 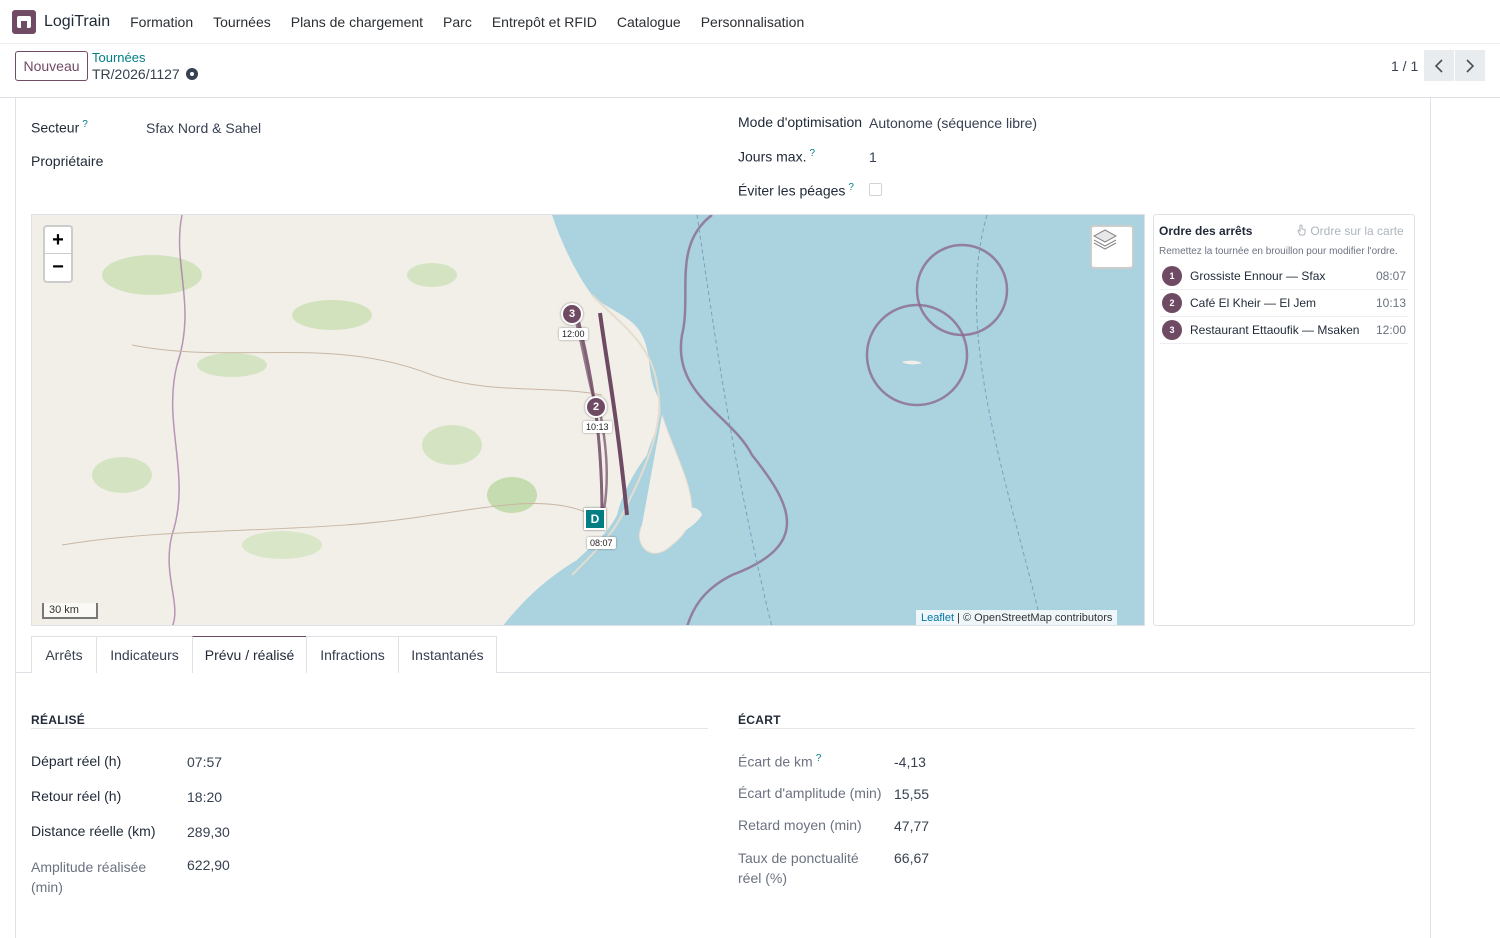 I want to click on real-amplitude-value: 622,90, so click(x=208, y=865).